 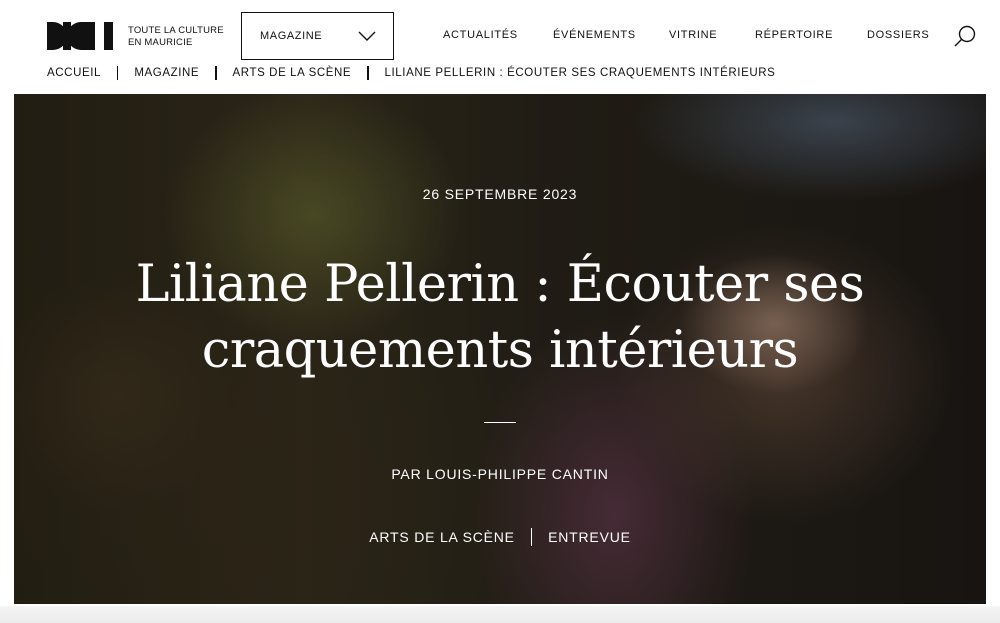 I want to click on nav-vitrine: VITRINE, so click(x=693, y=35).